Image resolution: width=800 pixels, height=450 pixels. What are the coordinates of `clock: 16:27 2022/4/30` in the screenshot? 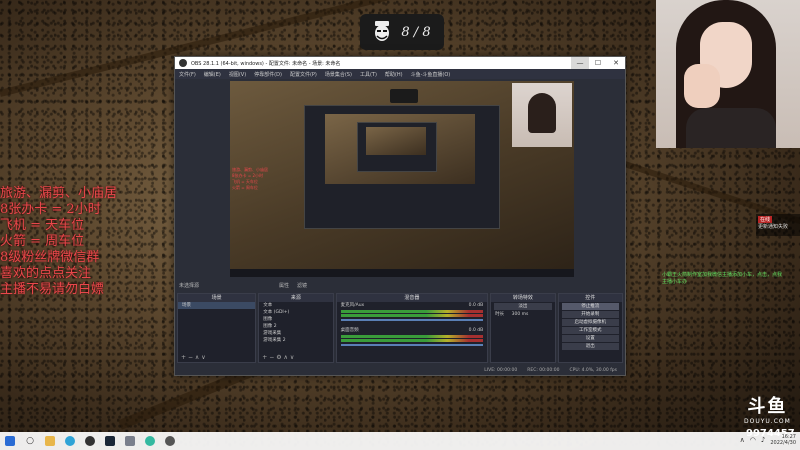 It's located at (783, 440).